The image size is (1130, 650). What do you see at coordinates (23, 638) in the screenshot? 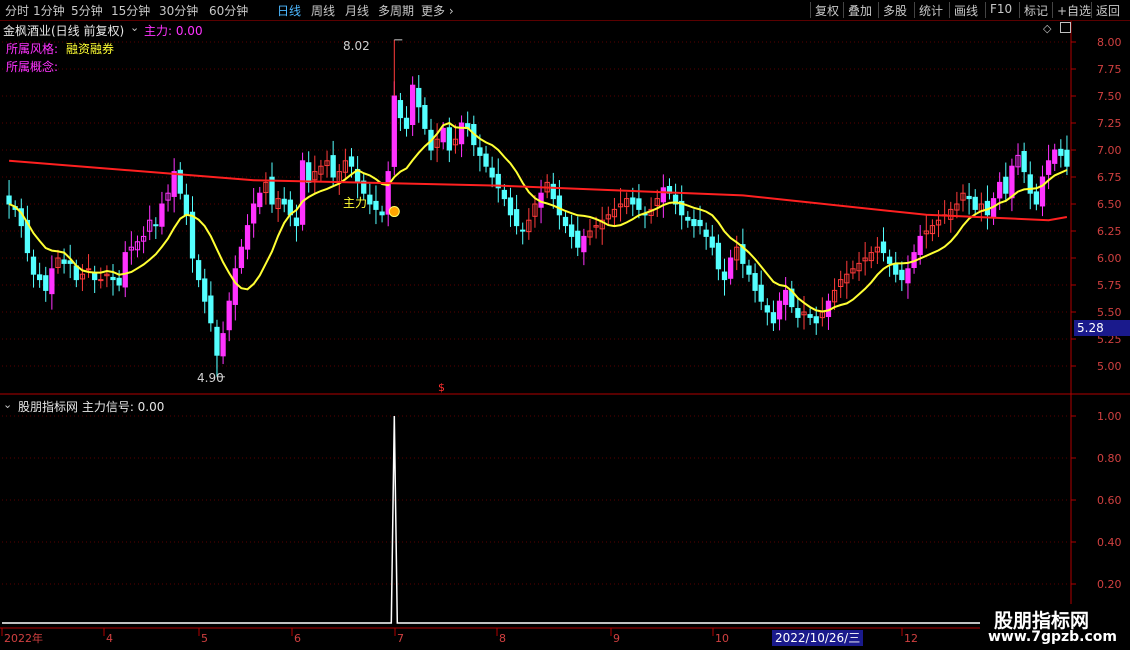
I see `time-tick-label: 2022年` at bounding box center [23, 638].